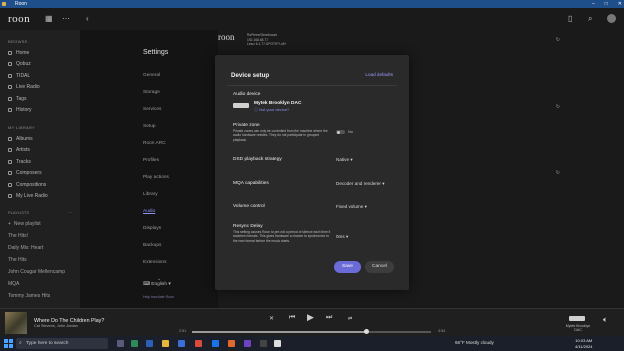 This screenshot has height=351, width=624. I want to click on tab-setup: Setup, so click(156, 132).